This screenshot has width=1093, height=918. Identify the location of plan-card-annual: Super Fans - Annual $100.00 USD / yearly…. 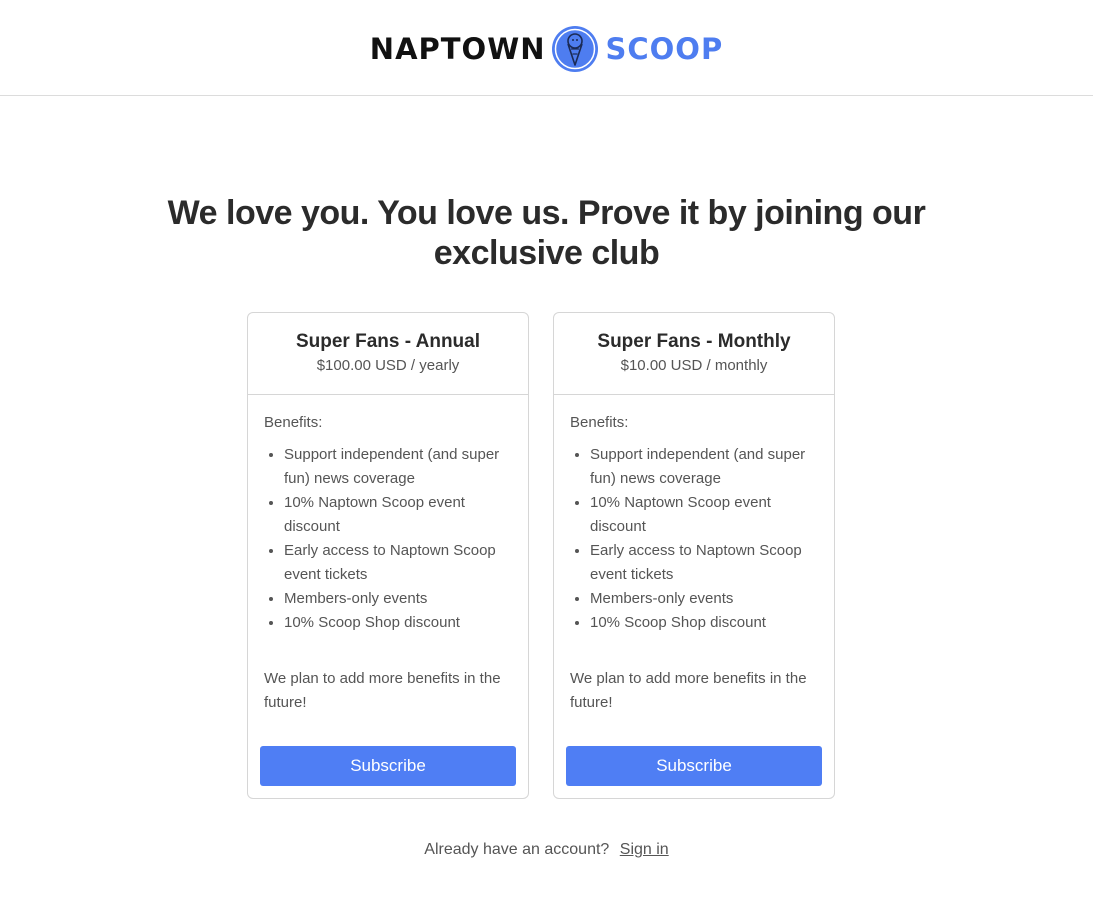
(388, 555).